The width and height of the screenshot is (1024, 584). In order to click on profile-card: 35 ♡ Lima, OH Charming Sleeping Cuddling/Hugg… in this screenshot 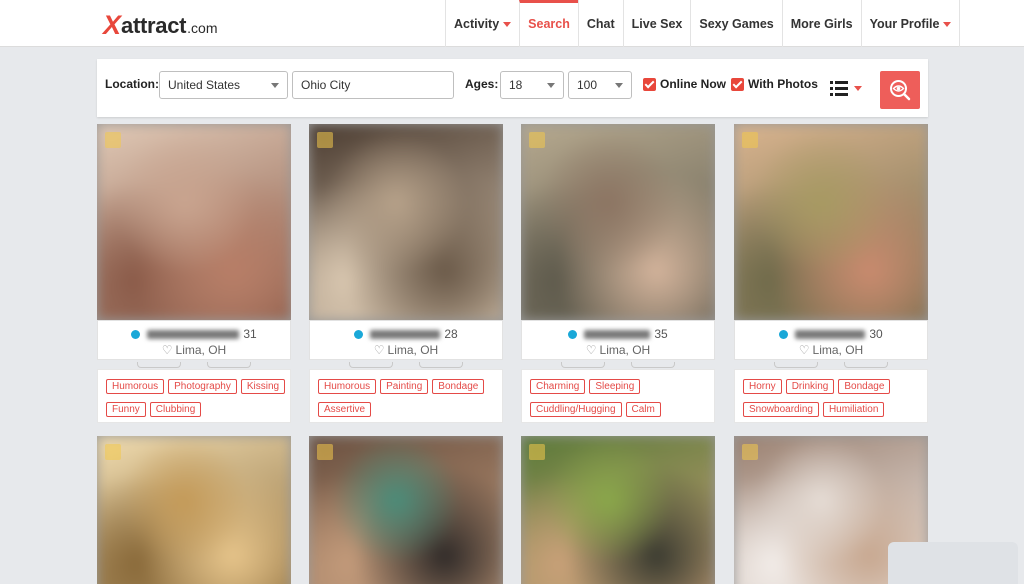, I will do `click(618, 274)`.